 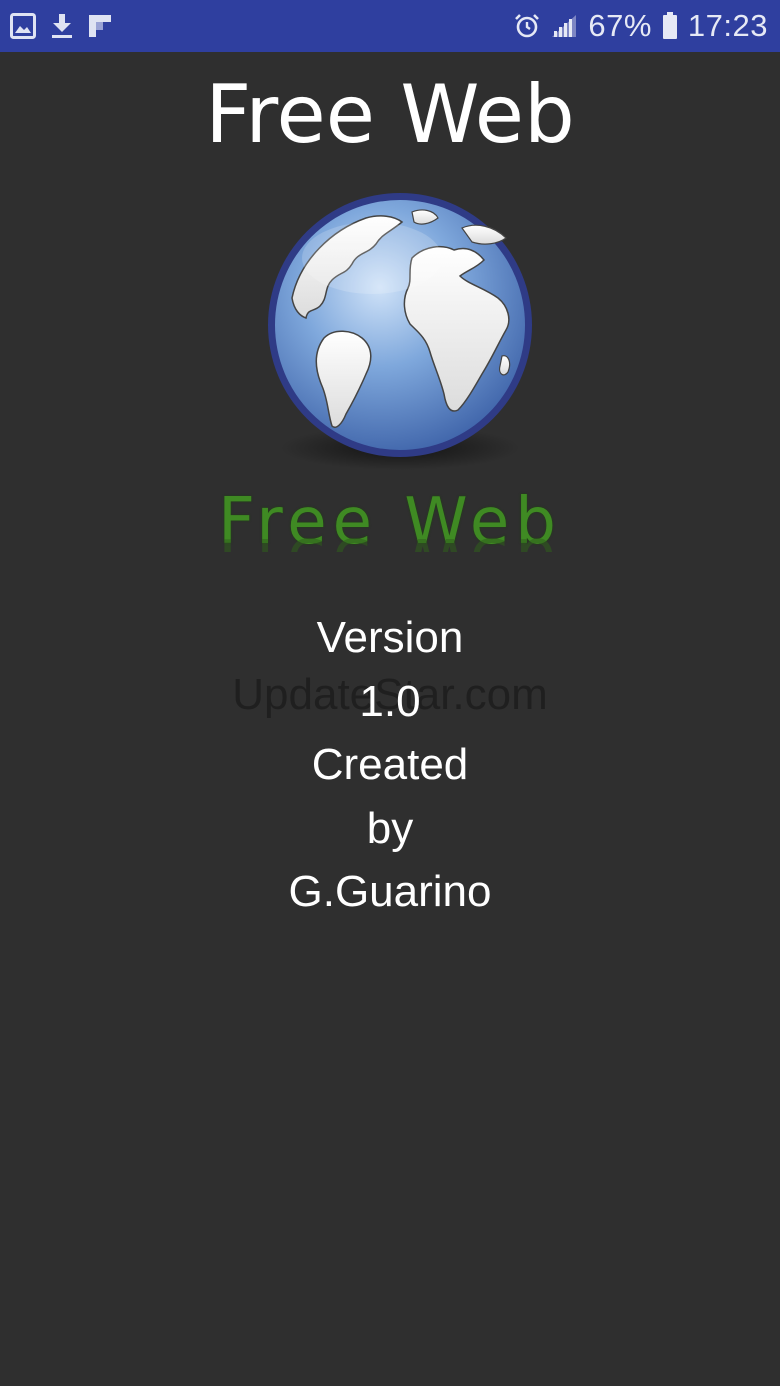 I want to click on system-indicators: 67% 17:23, so click(x=641, y=26).